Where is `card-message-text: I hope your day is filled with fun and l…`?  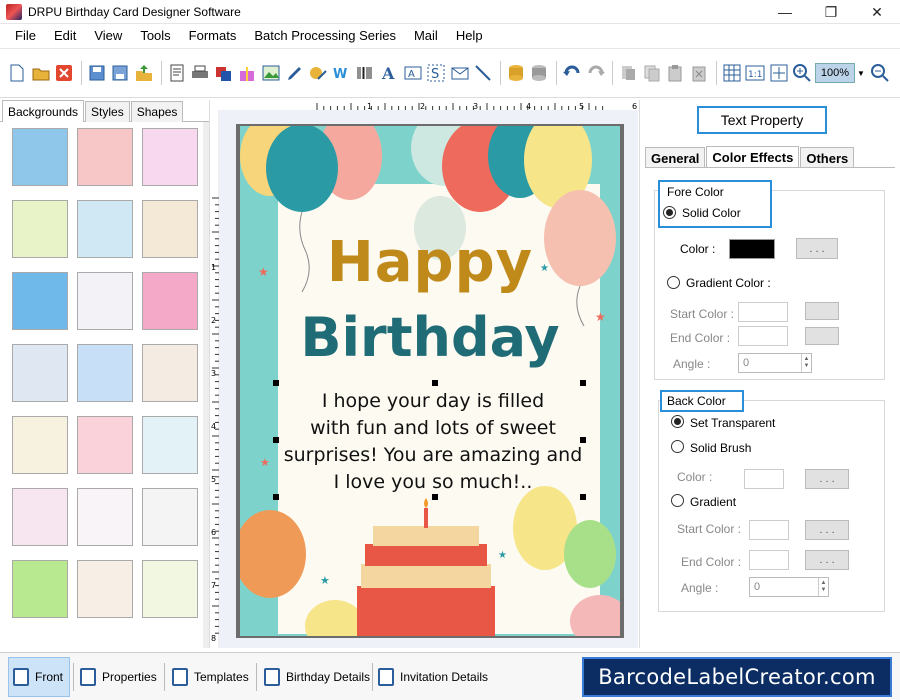 card-message-text: I hope your day is filled with fun and l… is located at coordinates (433, 442).